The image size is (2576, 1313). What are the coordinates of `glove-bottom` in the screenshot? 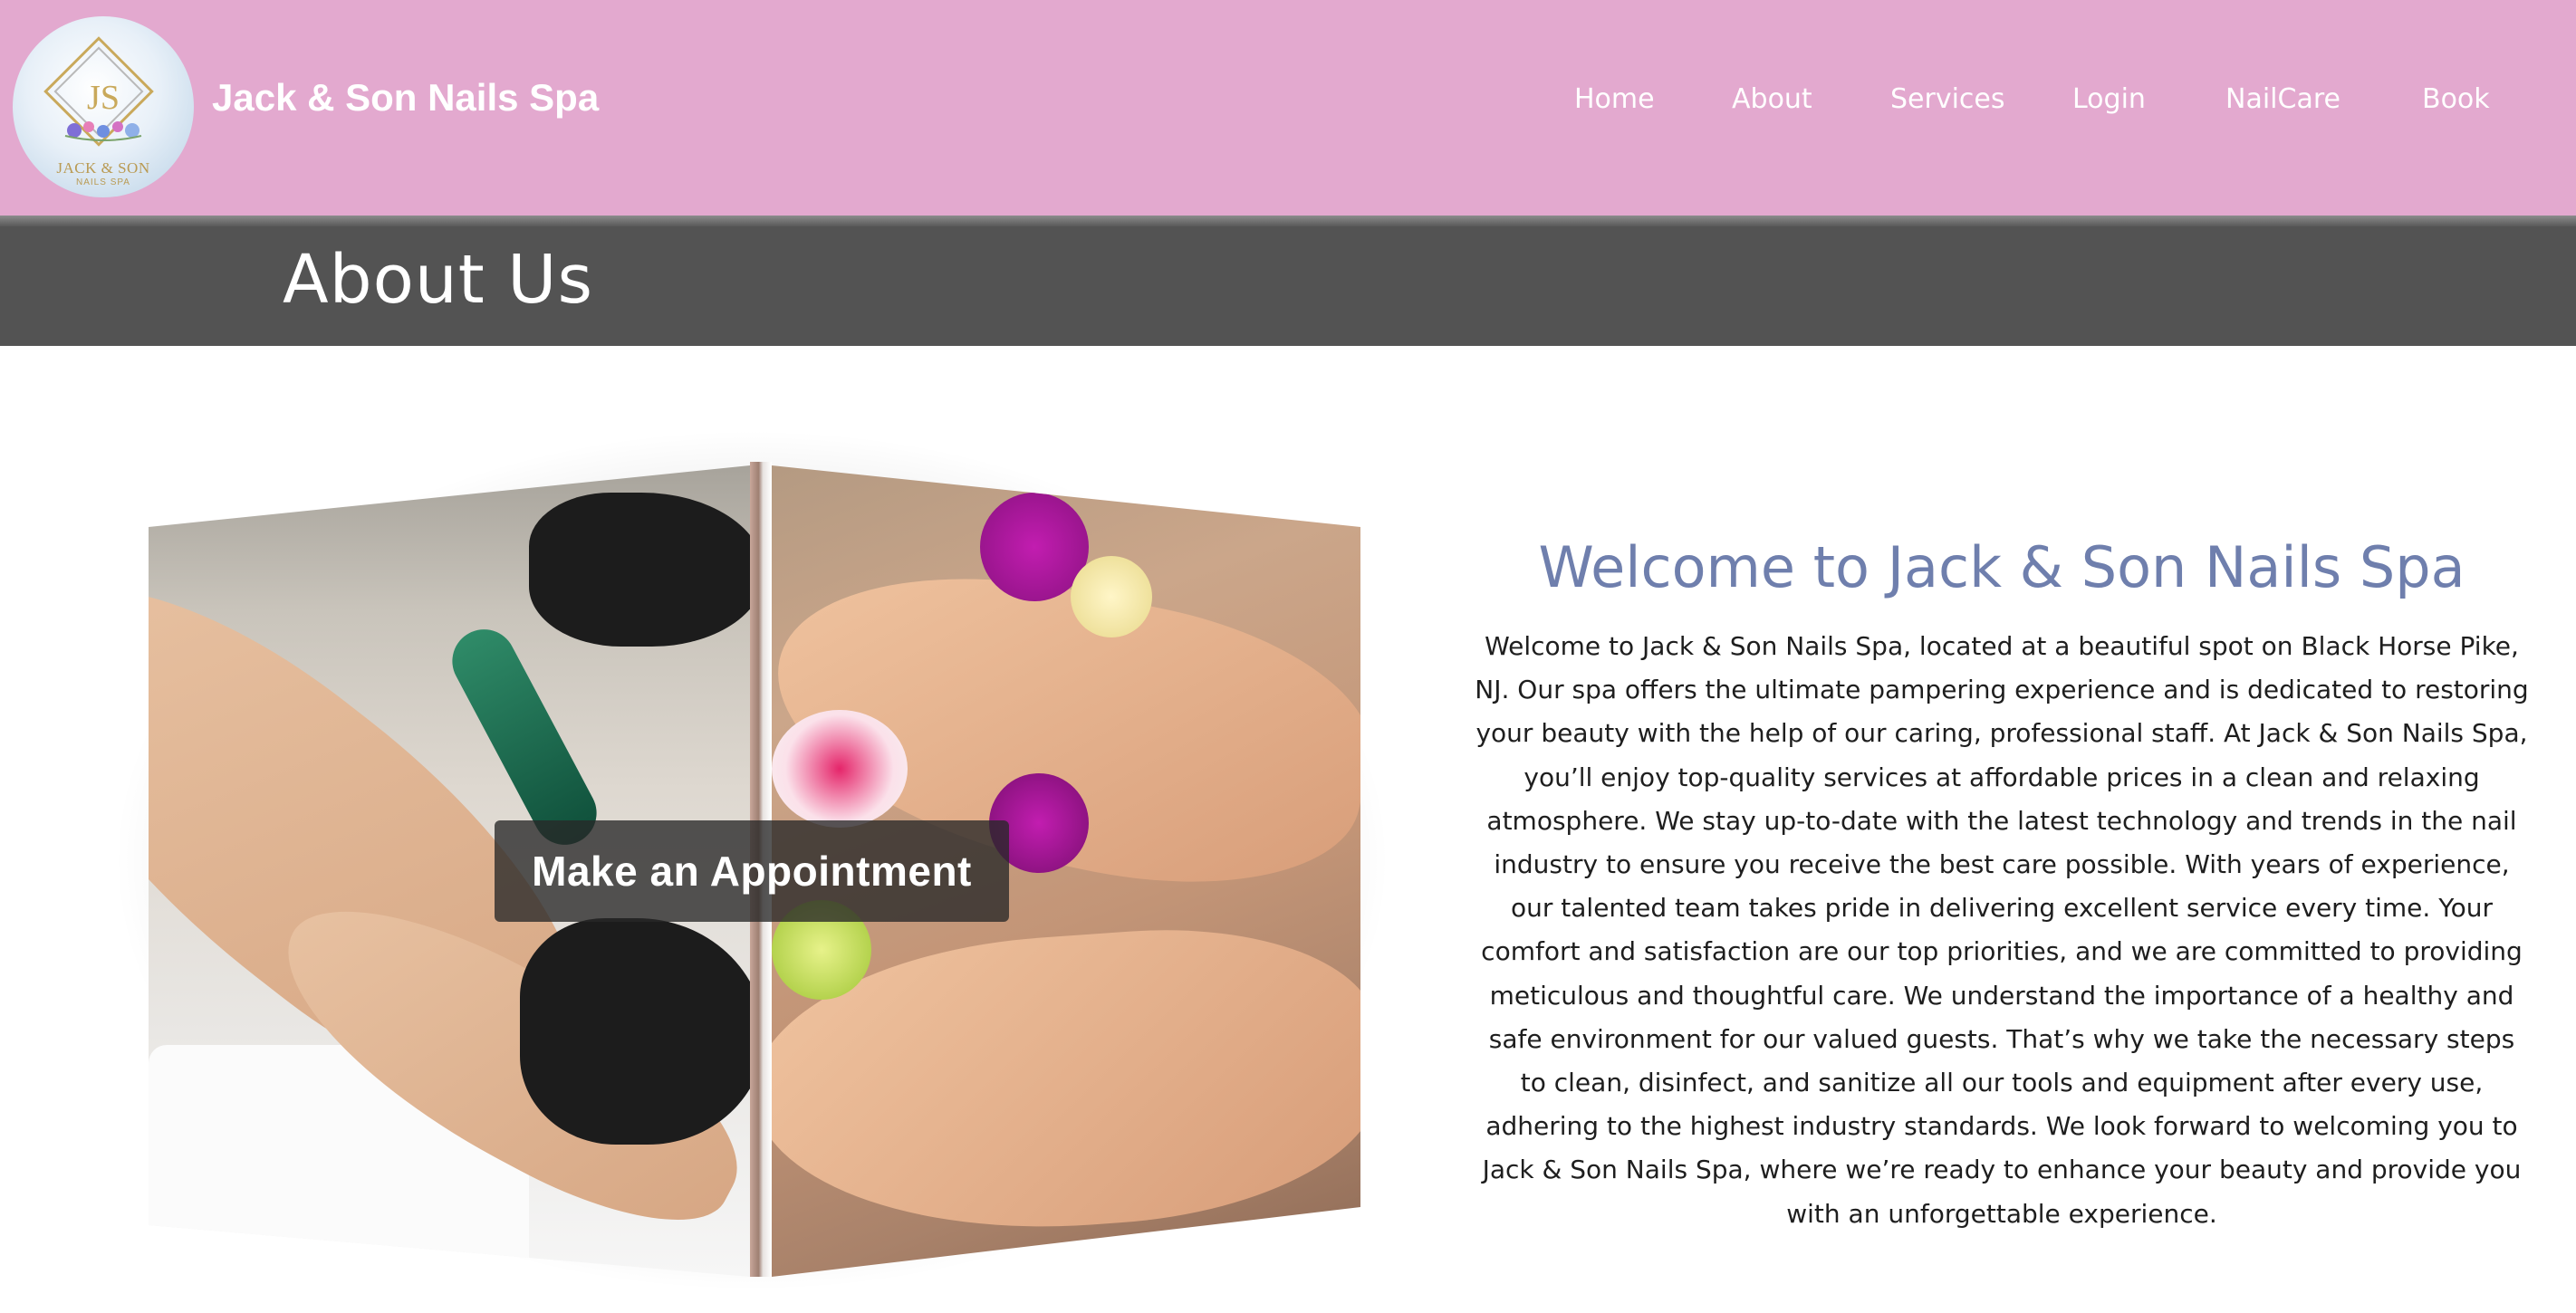 It's located at (635, 1031).